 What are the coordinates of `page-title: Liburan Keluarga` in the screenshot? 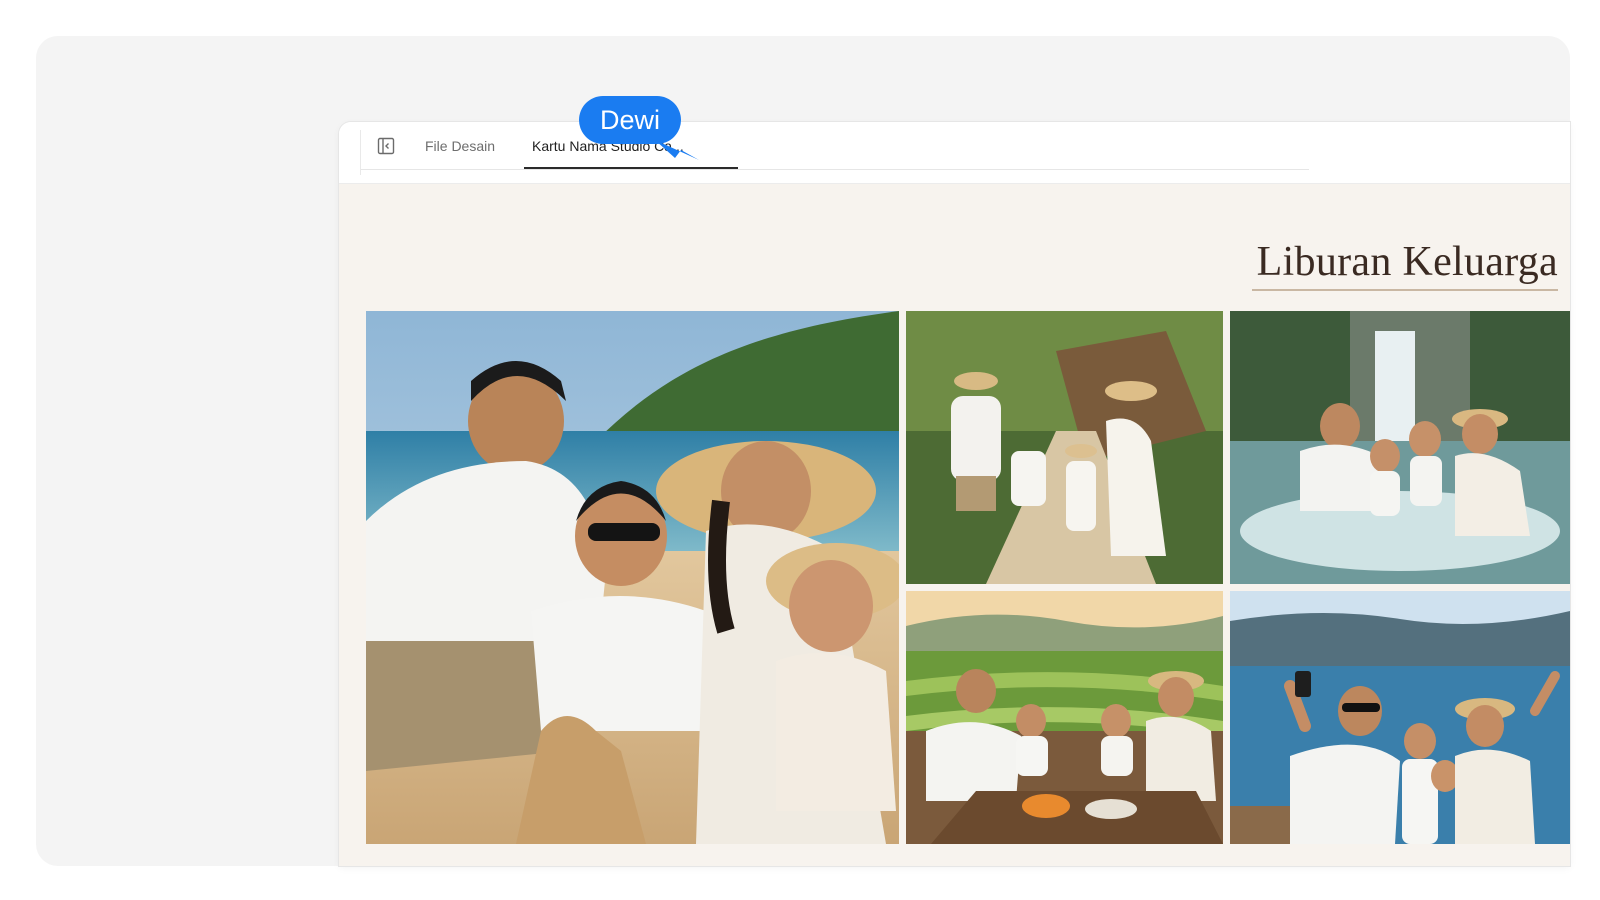 It's located at (1407, 262).